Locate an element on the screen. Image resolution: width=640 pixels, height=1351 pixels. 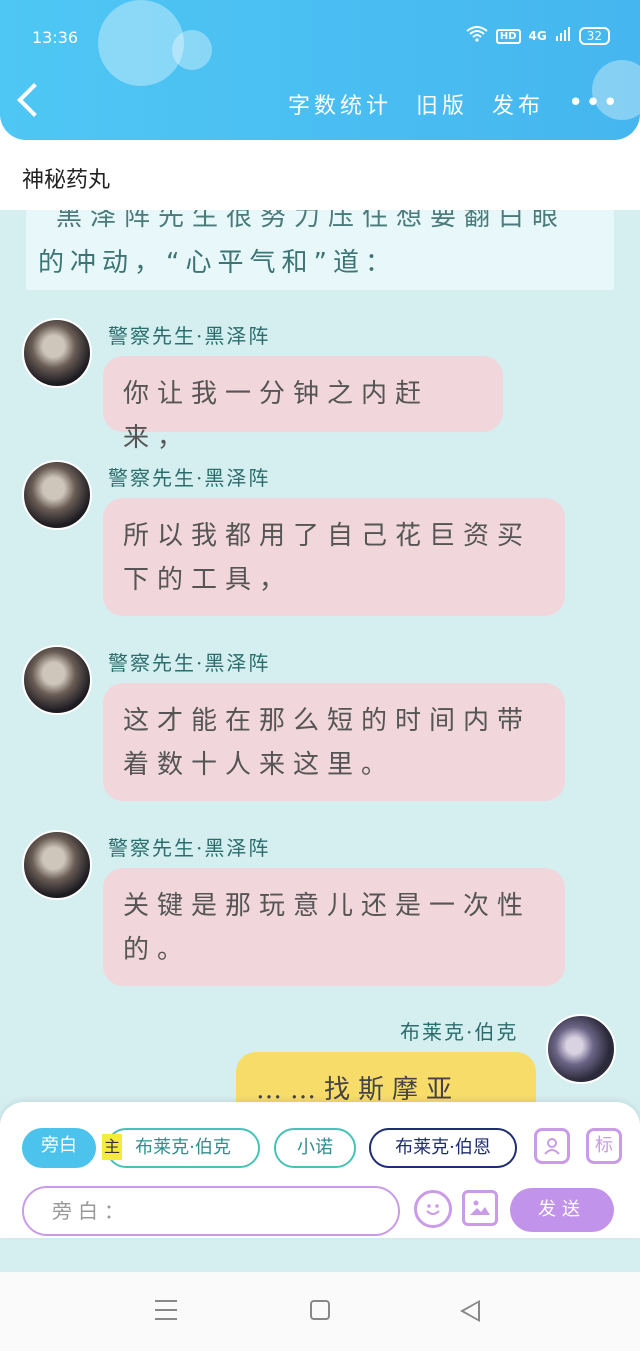
status-icons: HD 4G 32 is located at coordinates (538, 36).